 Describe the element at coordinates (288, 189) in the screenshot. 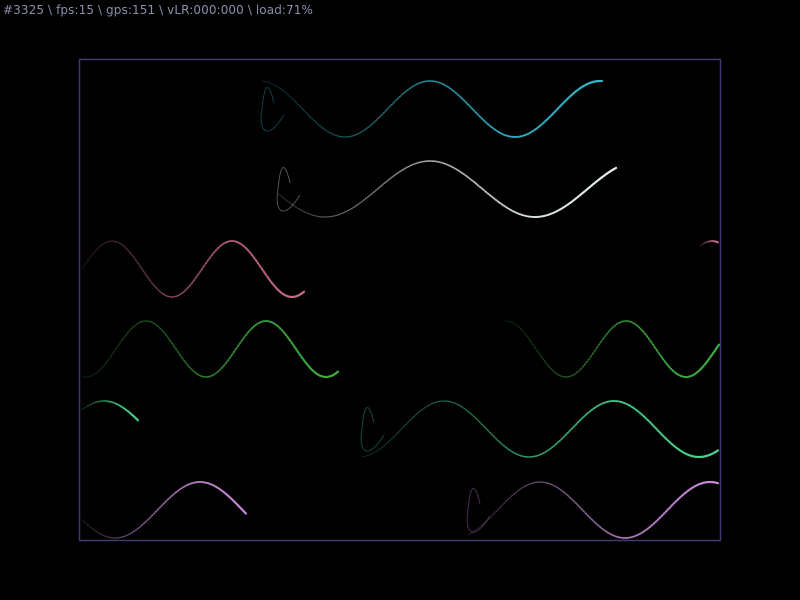

I see `wave-white-hook` at that location.